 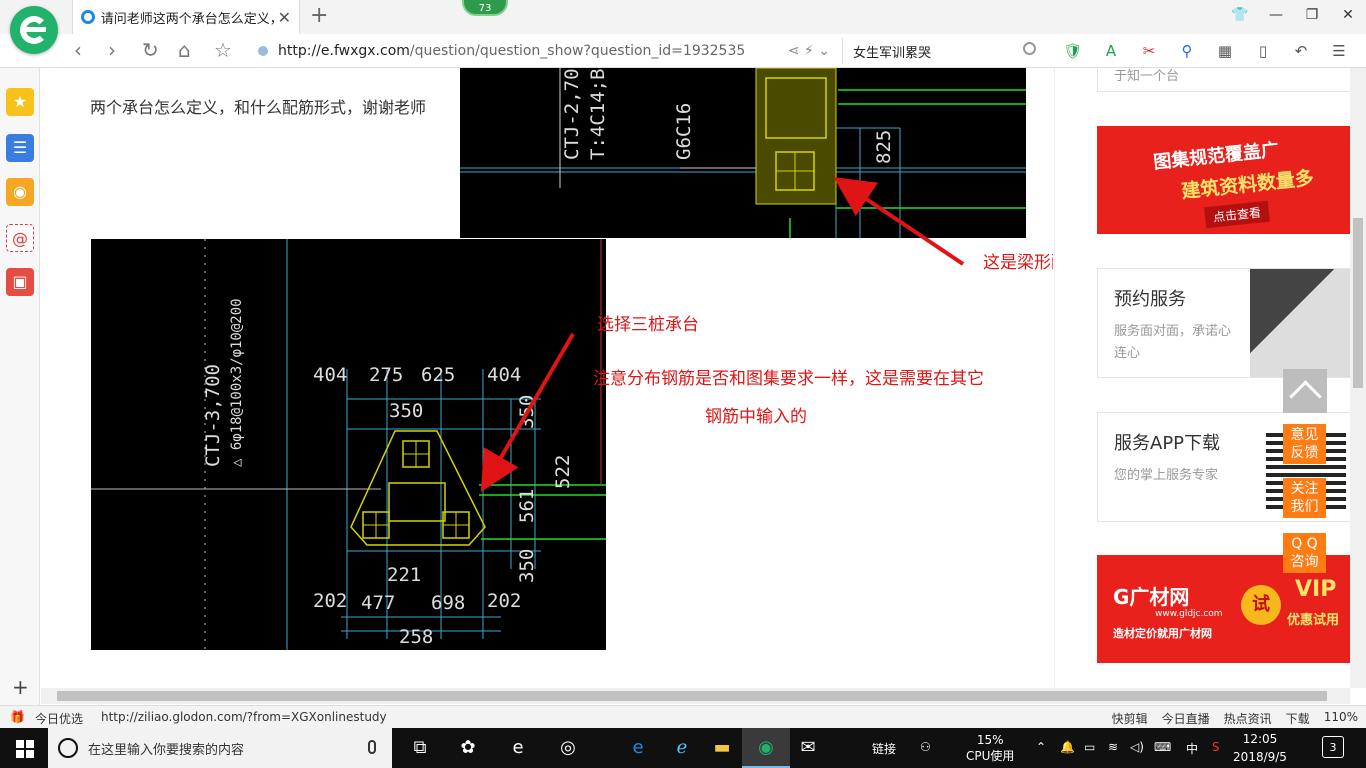 I want to click on card-app-title: 服务APP下载, so click(x=1167, y=443).